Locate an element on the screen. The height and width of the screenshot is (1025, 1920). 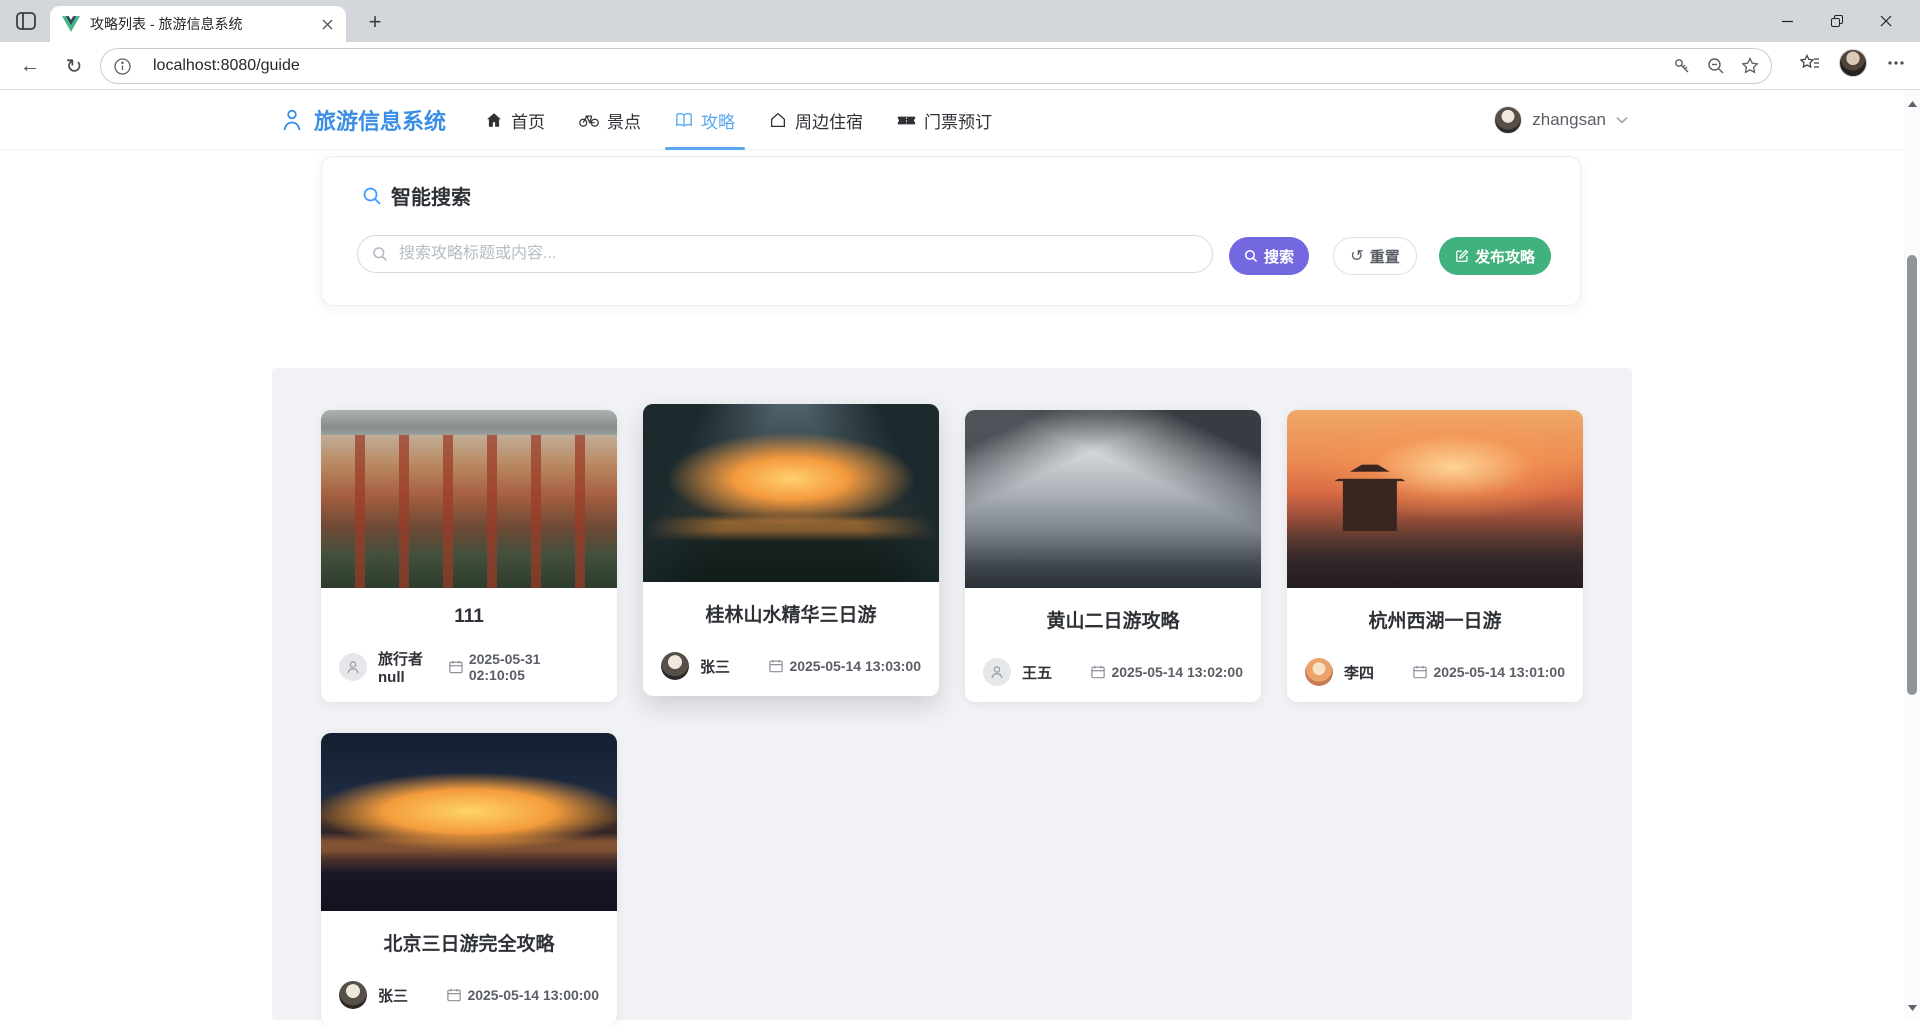
main-nav: 首页 景点 攻略 周边住宿 门票预订 is located at coordinates (738, 120).